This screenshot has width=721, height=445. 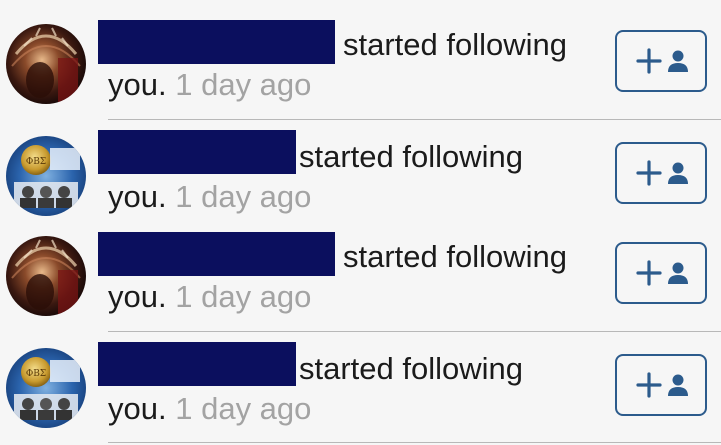 What do you see at coordinates (414, 442) in the screenshot?
I see `row-divider` at bounding box center [414, 442].